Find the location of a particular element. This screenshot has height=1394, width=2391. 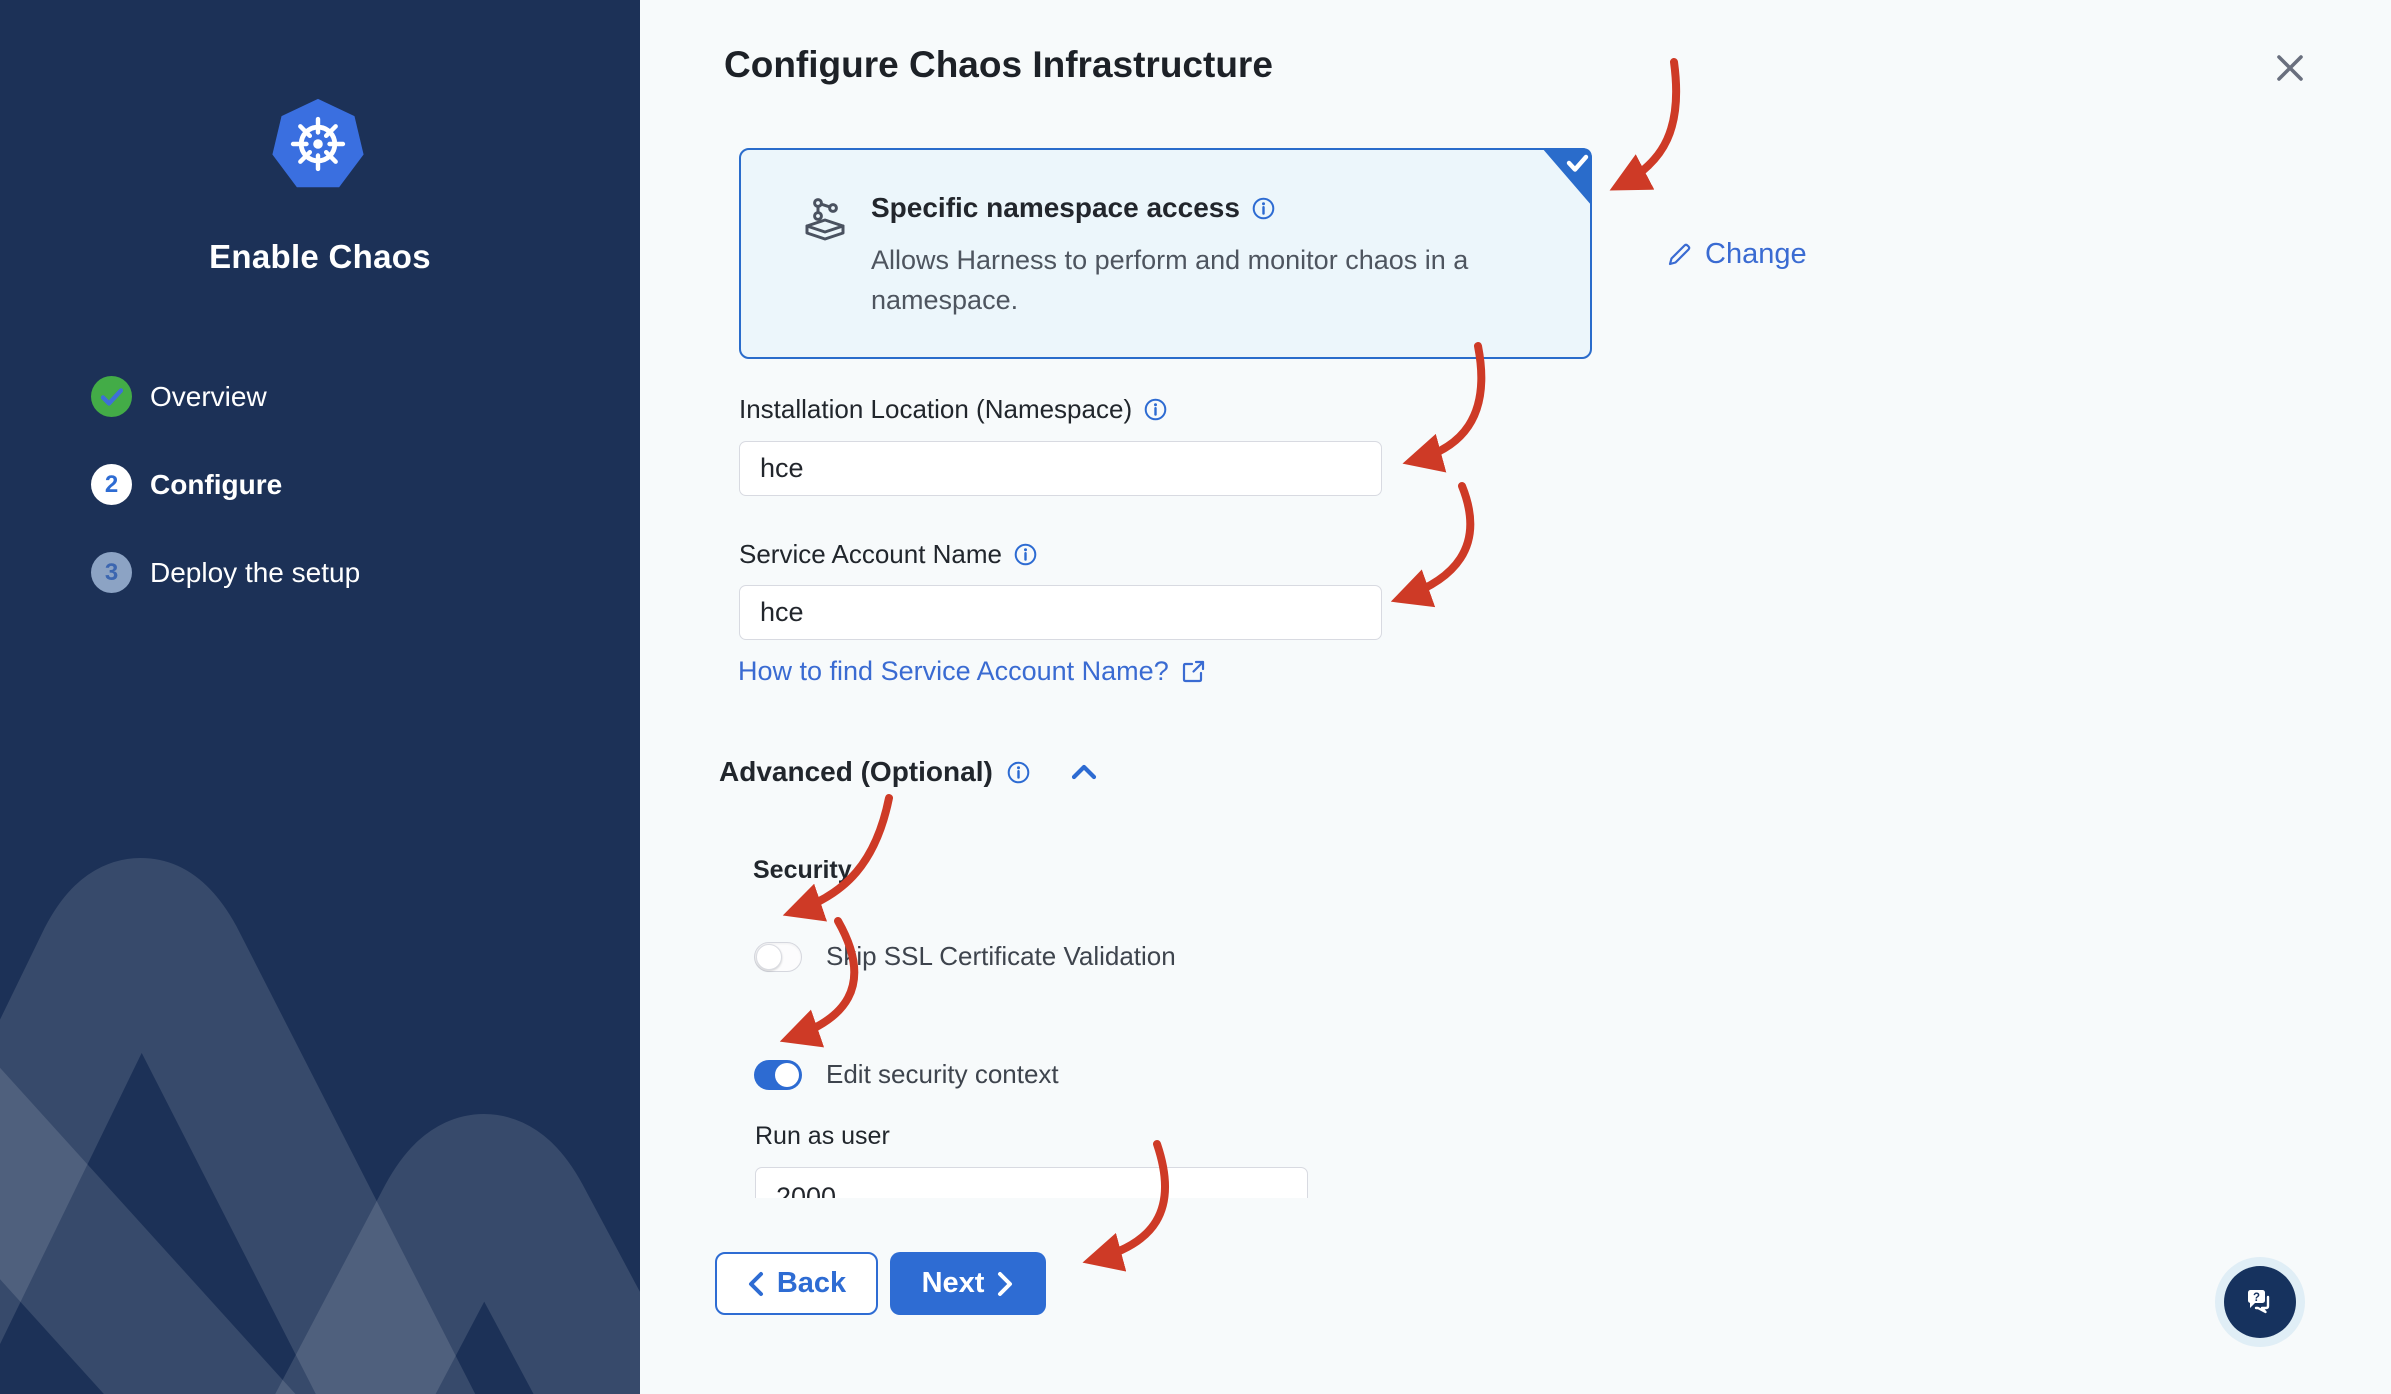

help-chat-button: ? is located at coordinates (2260, 1302).